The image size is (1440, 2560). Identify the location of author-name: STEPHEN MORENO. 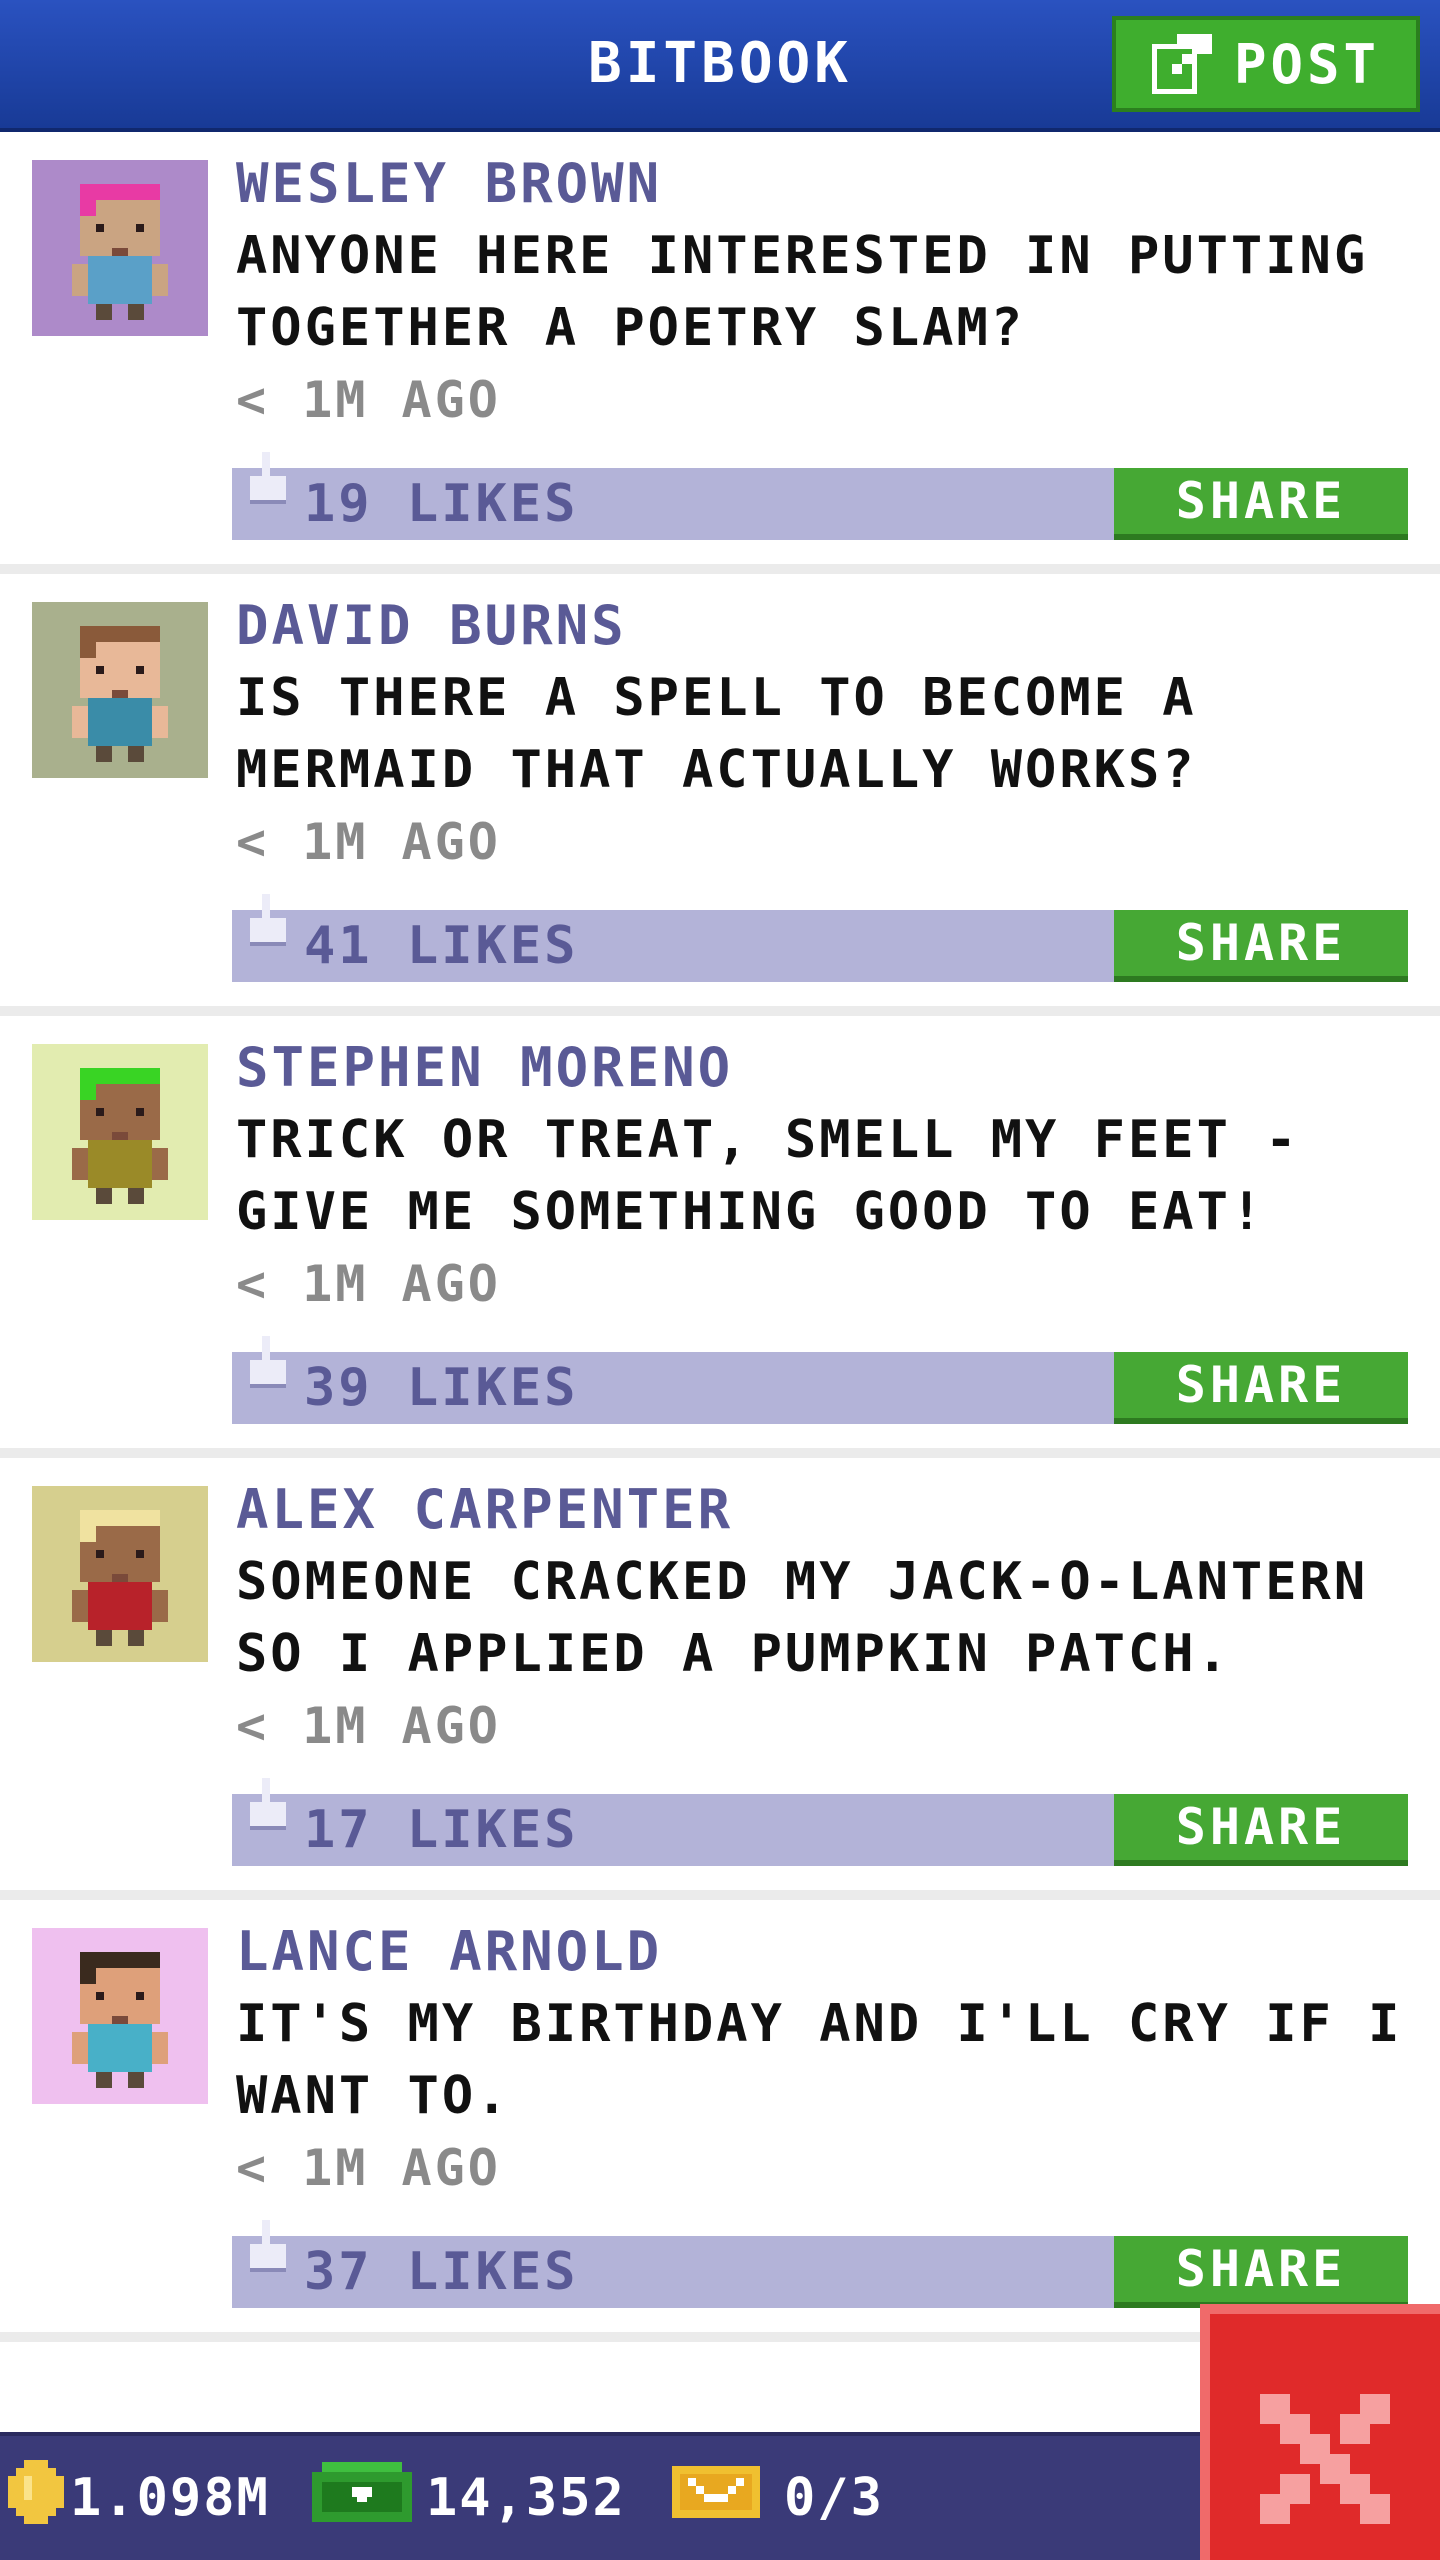
(828, 1068).